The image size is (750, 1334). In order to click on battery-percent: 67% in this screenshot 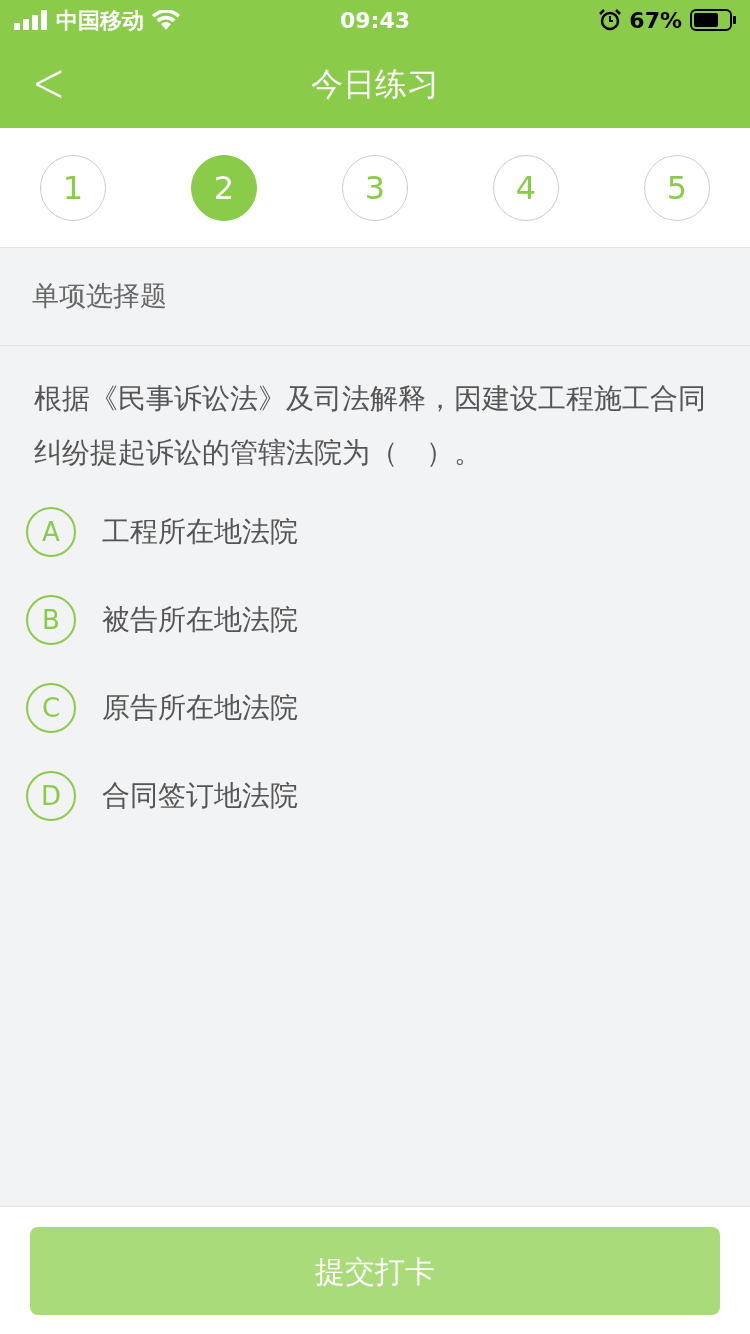, I will do `click(655, 20)`.